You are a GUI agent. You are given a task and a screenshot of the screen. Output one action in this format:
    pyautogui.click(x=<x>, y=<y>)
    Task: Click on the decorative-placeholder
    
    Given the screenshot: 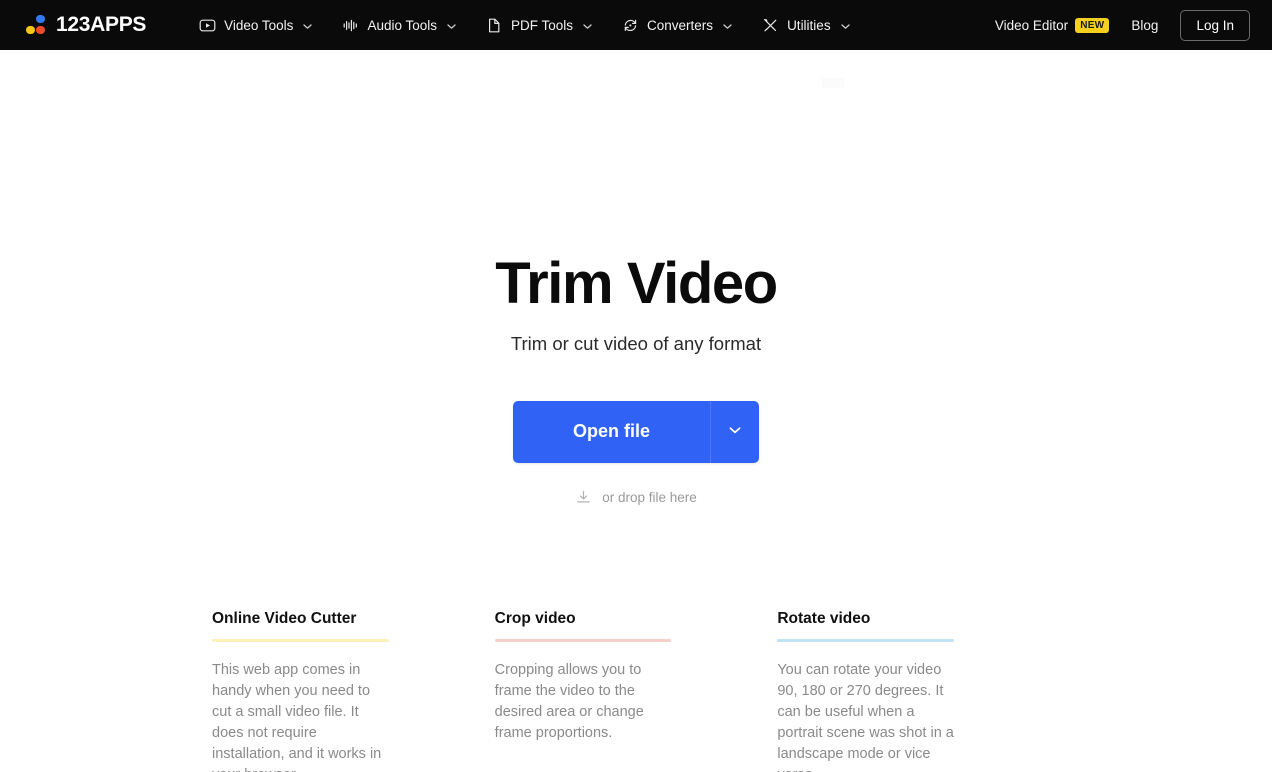 What is the action you would take?
    pyautogui.click(x=833, y=83)
    